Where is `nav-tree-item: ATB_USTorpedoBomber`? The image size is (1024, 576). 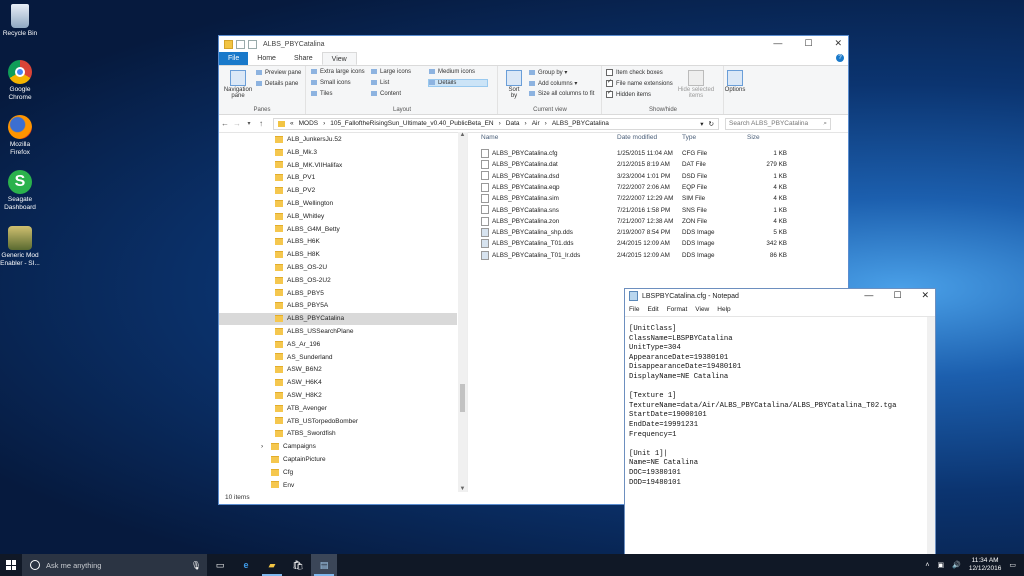
nav-tree-item: ATB_USTorpedoBomber is located at coordinates (338, 422).